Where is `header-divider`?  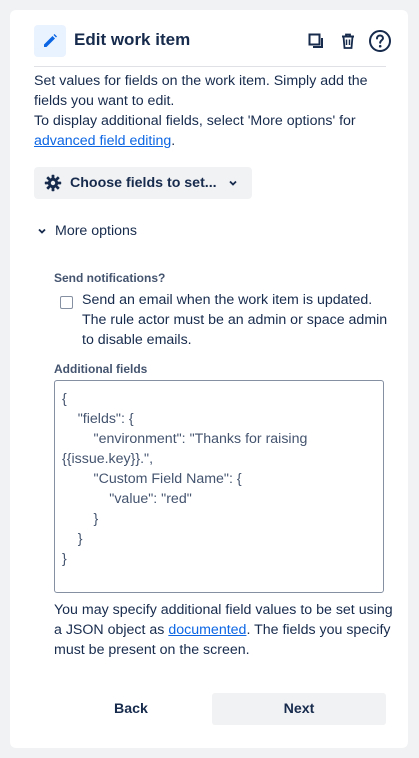 header-divider is located at coordinates (210, 66).